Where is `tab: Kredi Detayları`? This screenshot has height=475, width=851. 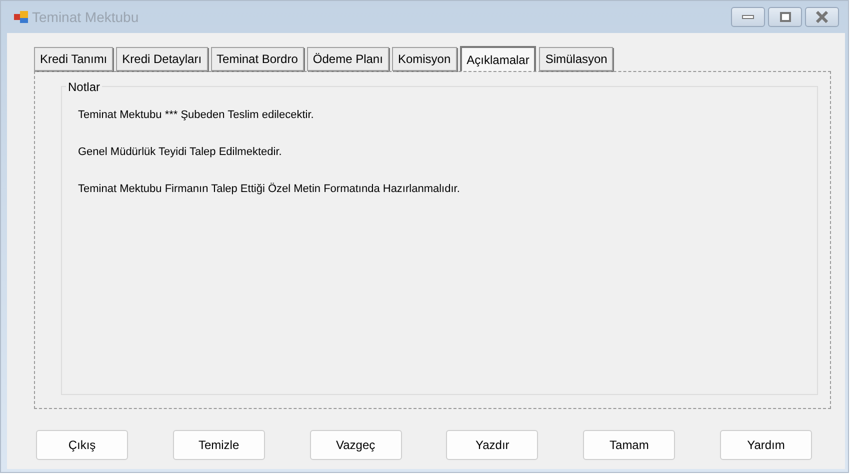 tab: Kredi Detayları is located at coordinates (162, 59).